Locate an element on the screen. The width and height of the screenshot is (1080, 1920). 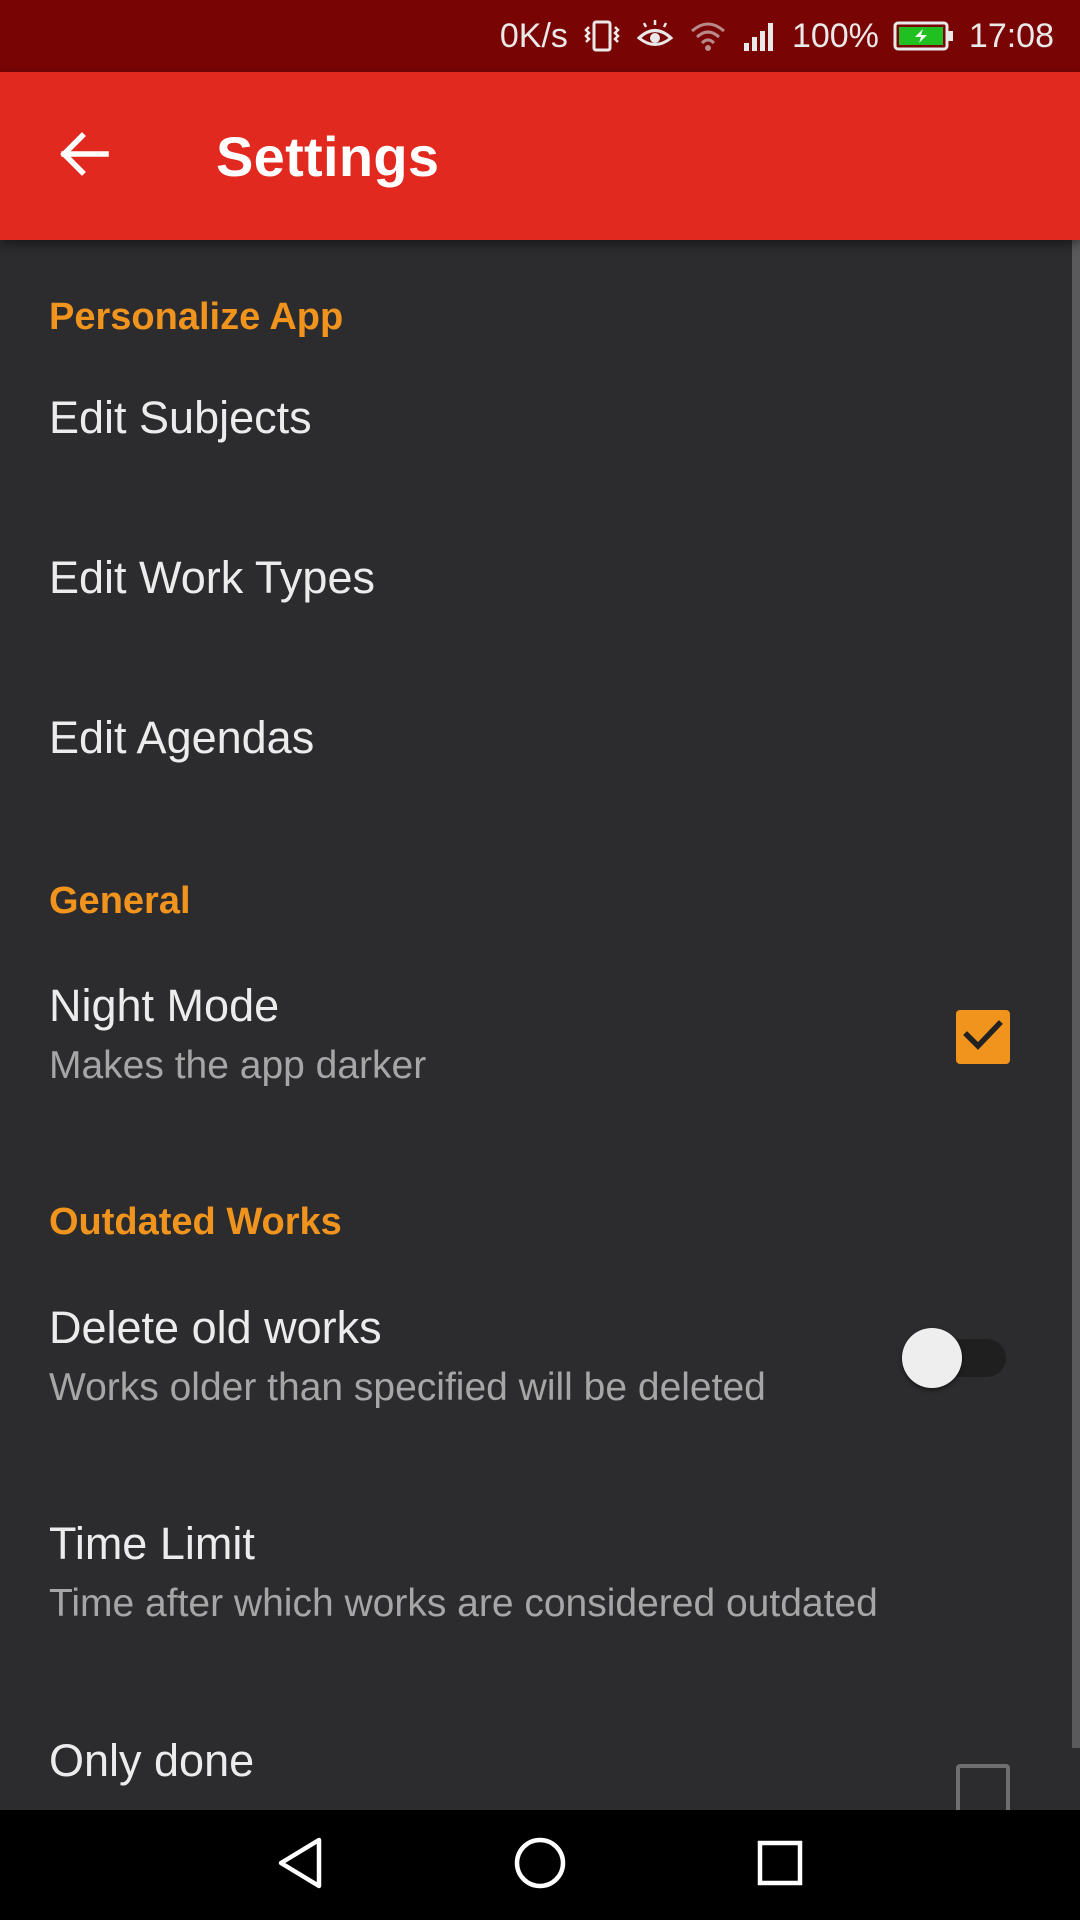
battery-percent: 100% is located at coordinates (835, 35).